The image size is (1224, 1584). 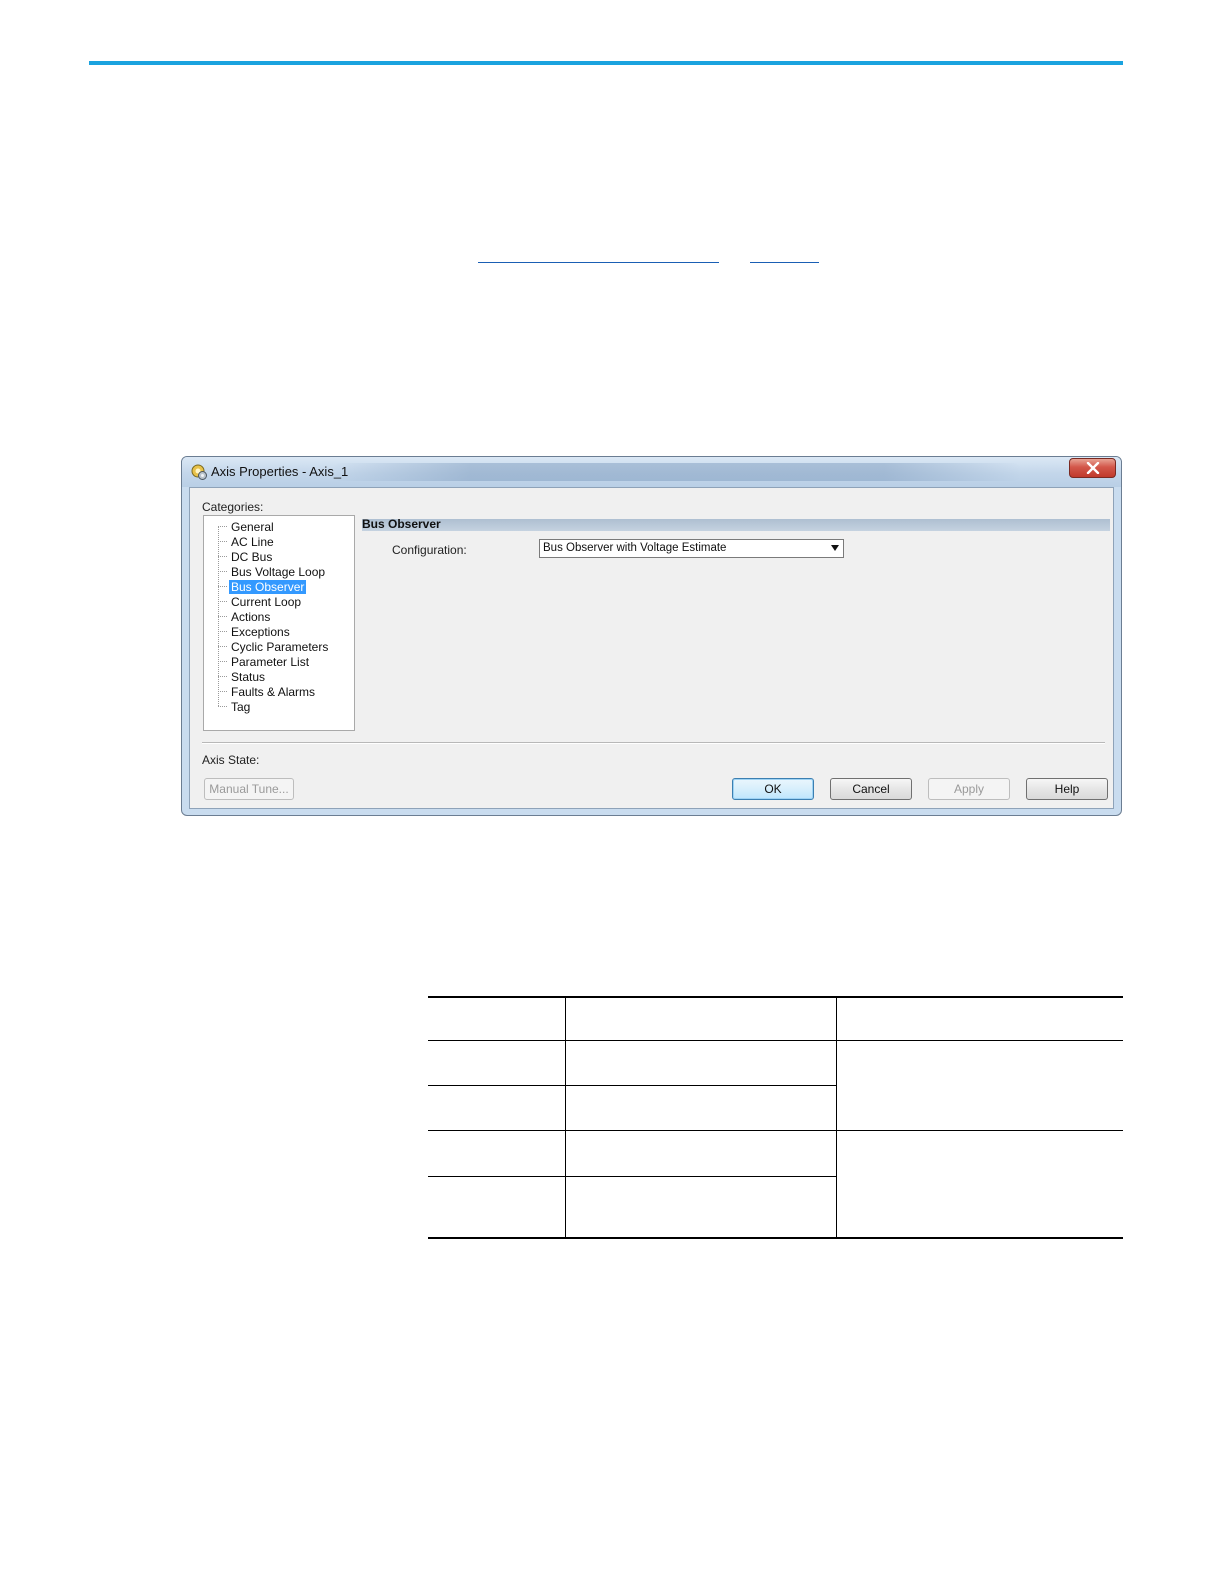 I want to click on tree-item-cyclic-parameters: Cyclic Parameters, so click(x=274, y=646).